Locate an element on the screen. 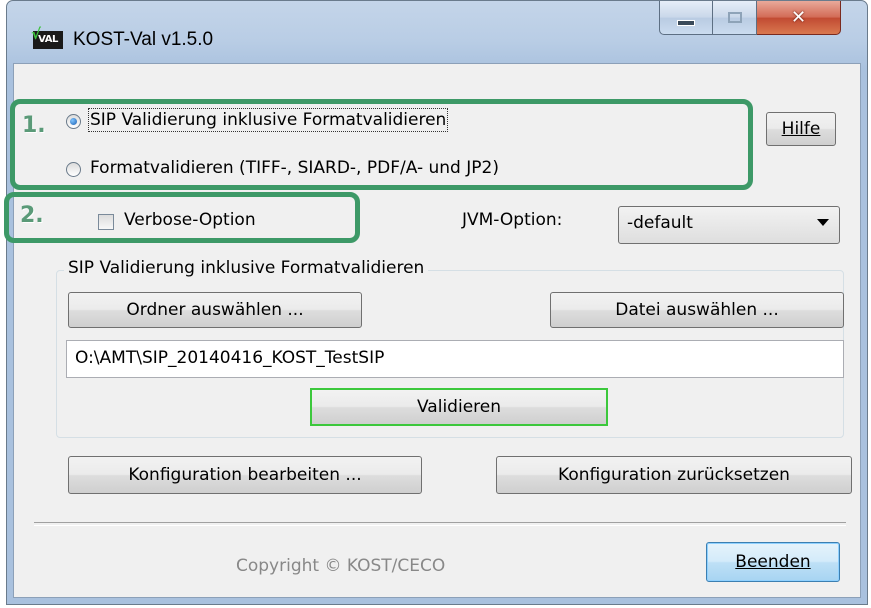 The height and width of the screenshot is (608, 871). close-icon: ✕ is located at coordinates (798, 17).